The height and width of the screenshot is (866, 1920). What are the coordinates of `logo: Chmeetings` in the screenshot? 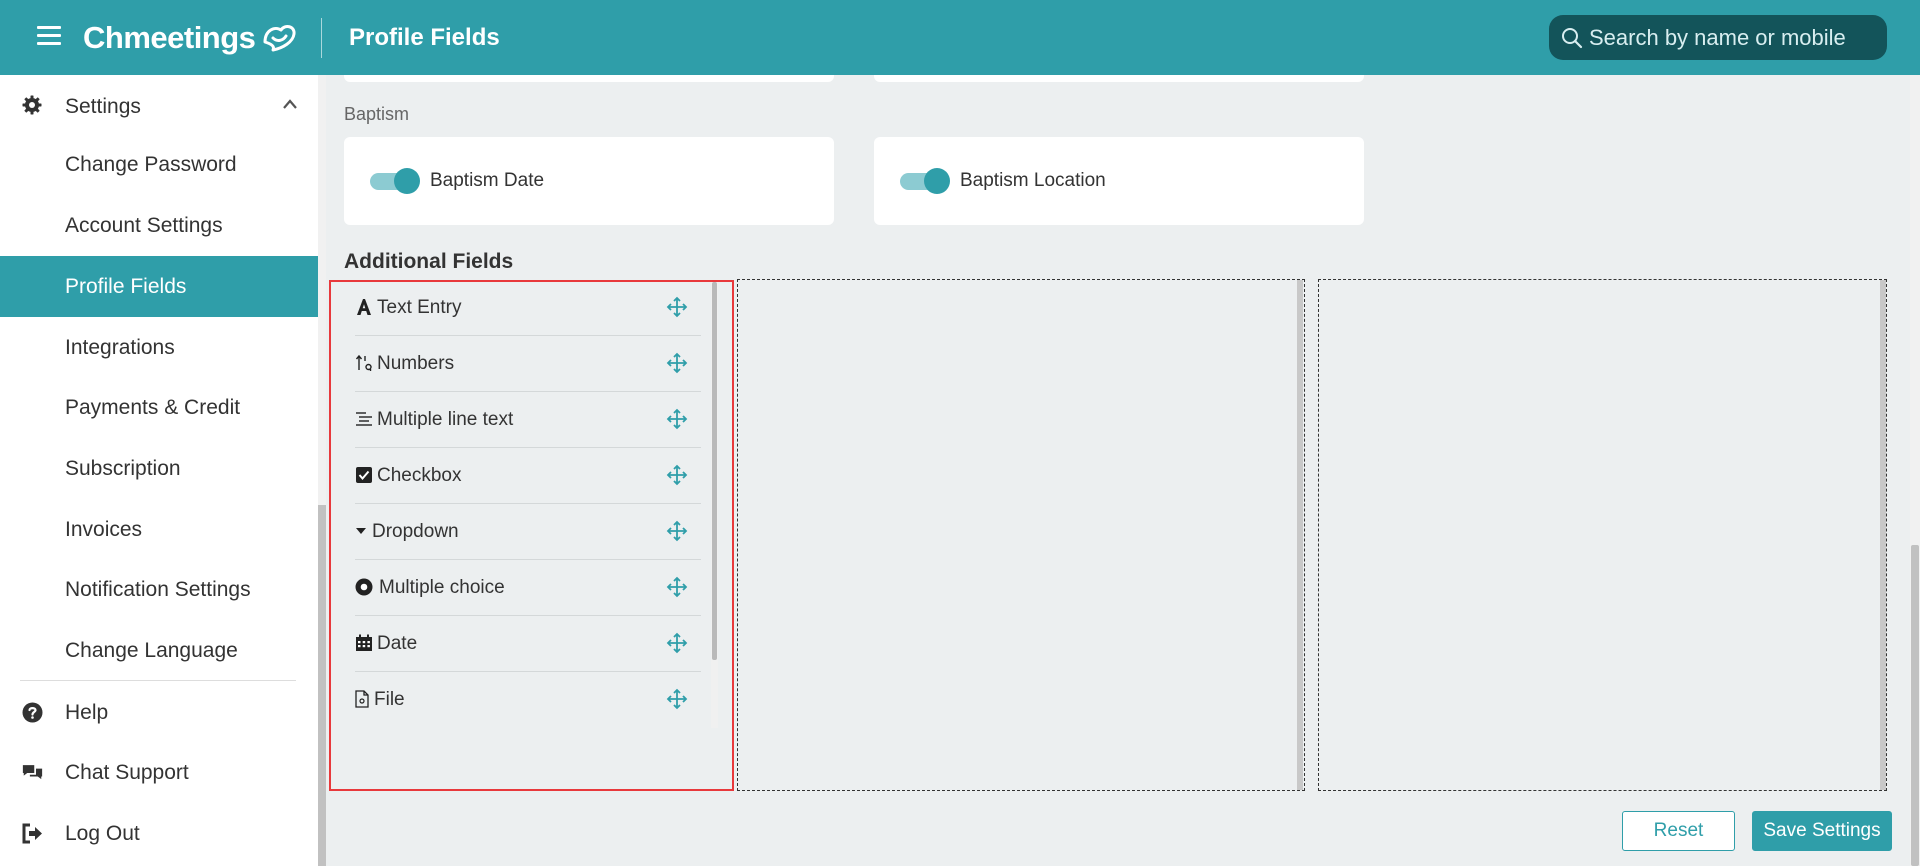 It's located at (191, 38).